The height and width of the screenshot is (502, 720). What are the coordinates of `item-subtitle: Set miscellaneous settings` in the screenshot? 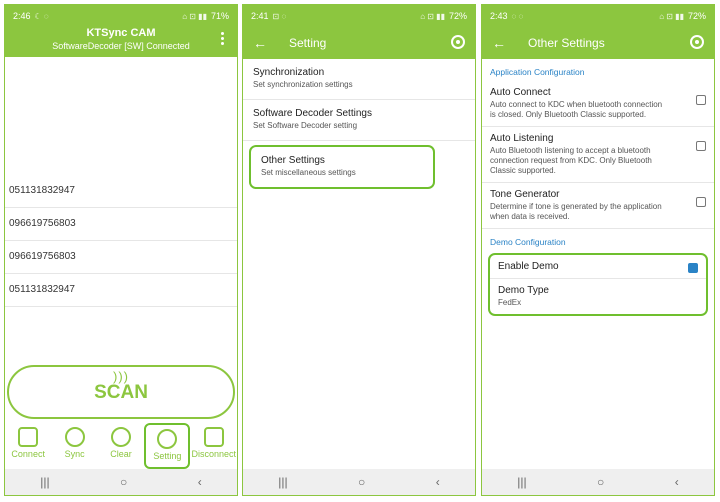 It's located at (308, 172).